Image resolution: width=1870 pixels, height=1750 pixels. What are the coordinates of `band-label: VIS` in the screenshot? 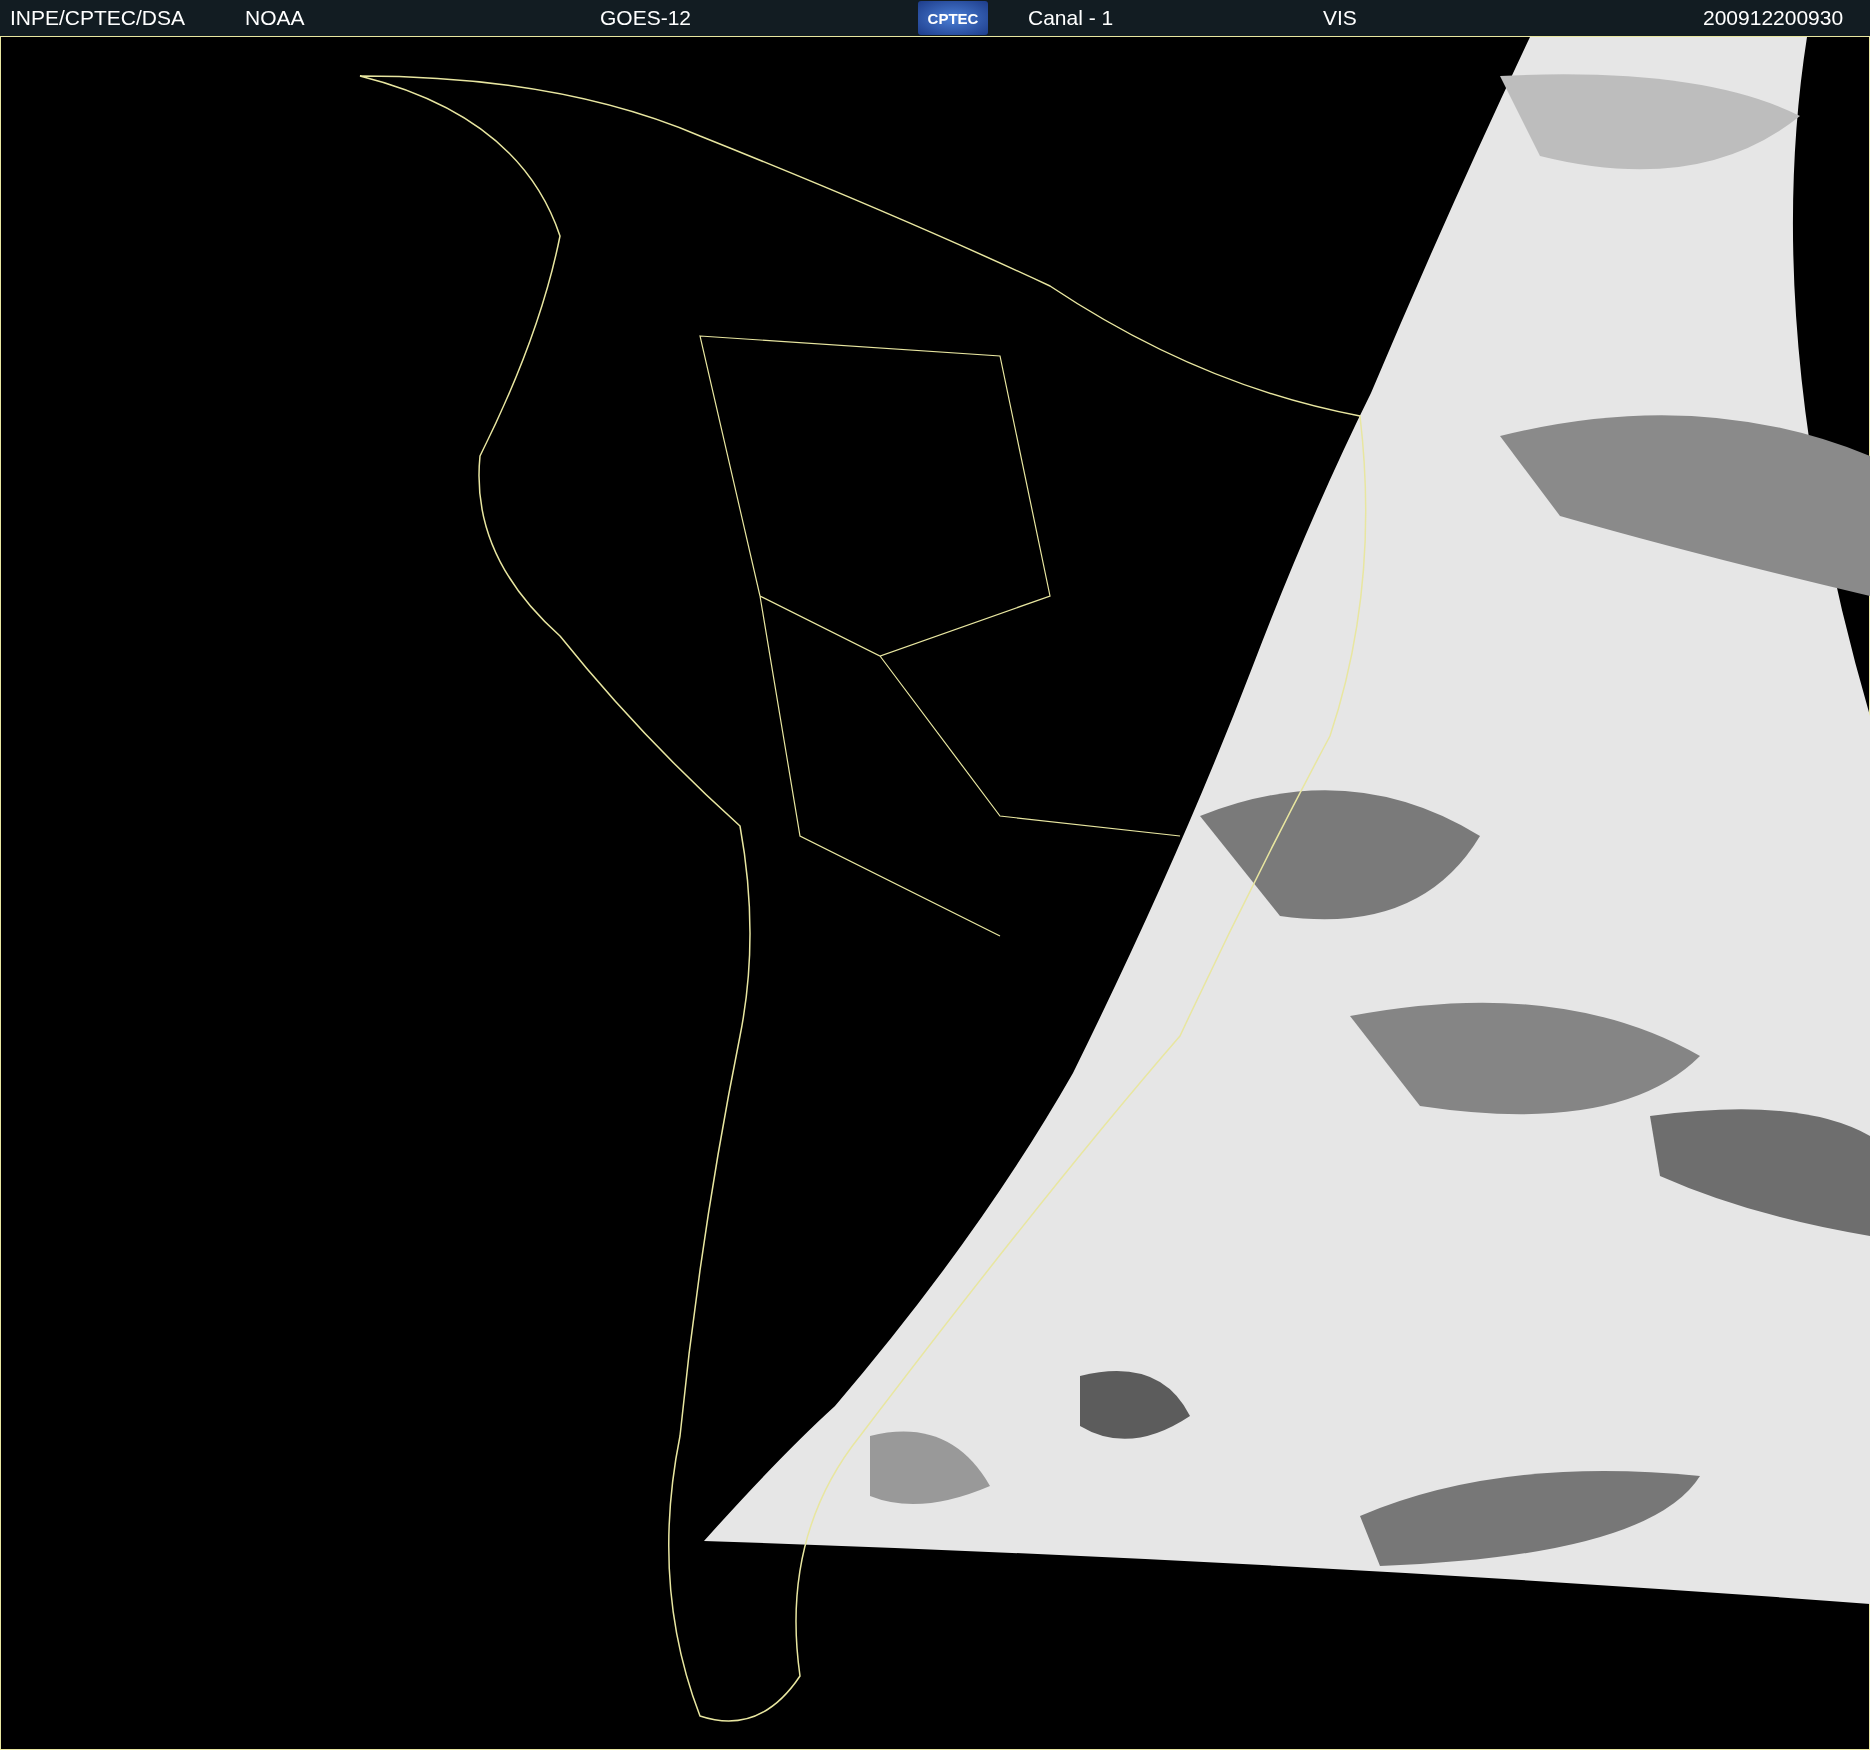 It's located at (1340, 18).